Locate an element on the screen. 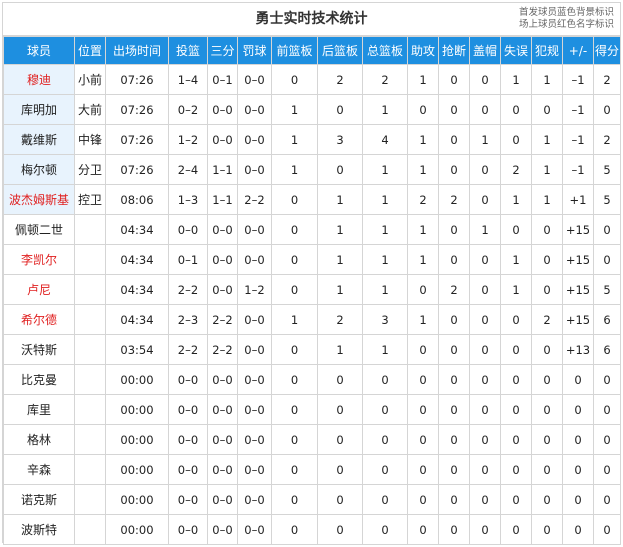  blocks-cell: 1 is located at coordinates (485, 229).